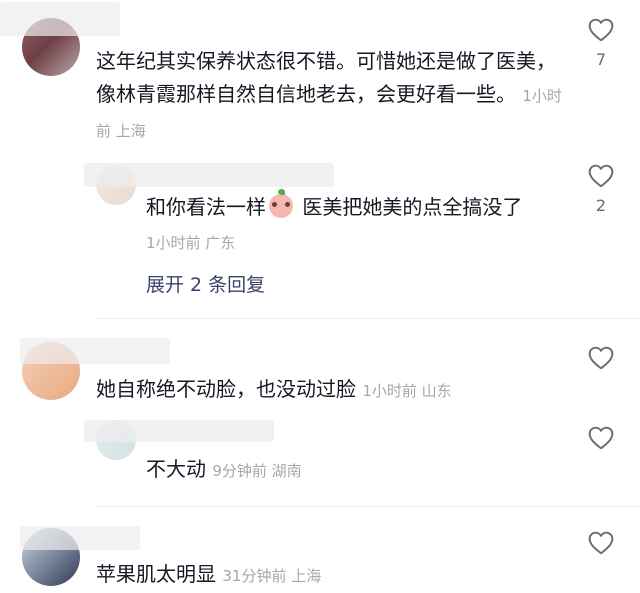 This screenshot has height=593, width=640. What do you see at coordinates (601, 43) in the screenshot?
I see `like-button: 7` at bounding box center [601, 43].